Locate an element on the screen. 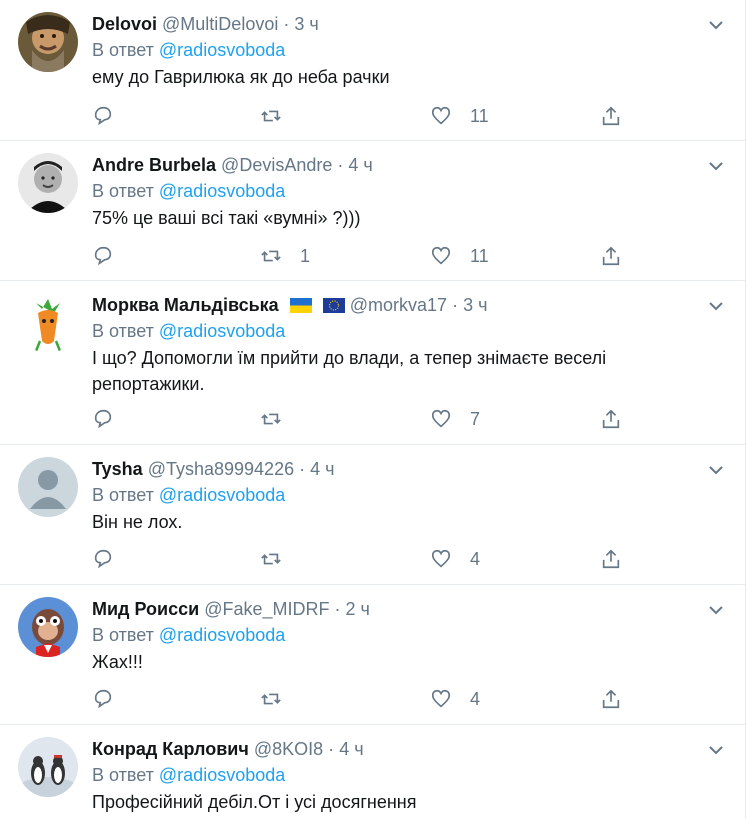  action-bar: 11 is located at coordinates (372, 116).